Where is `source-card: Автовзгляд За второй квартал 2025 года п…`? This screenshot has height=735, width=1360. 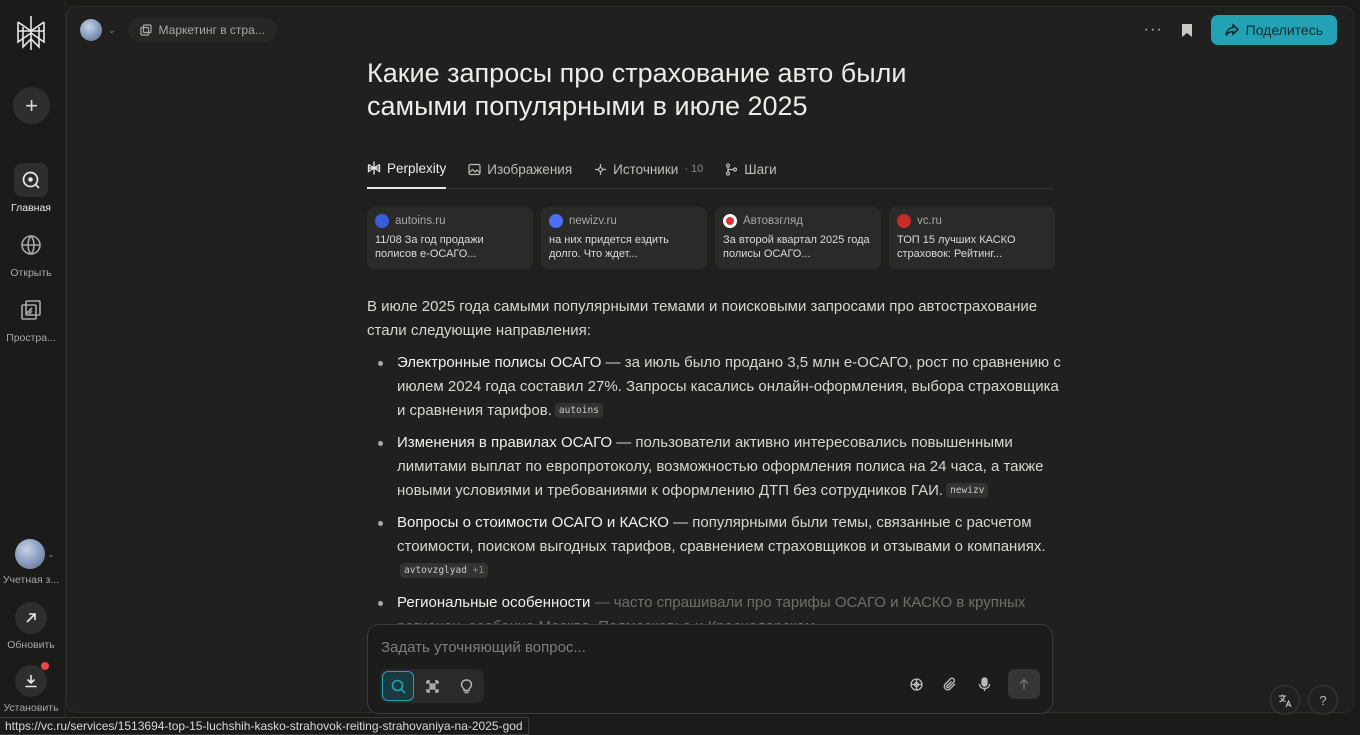
source-card: Автовзгляд За второй квартал 2025 года п… is located at coordinates (798, 238).